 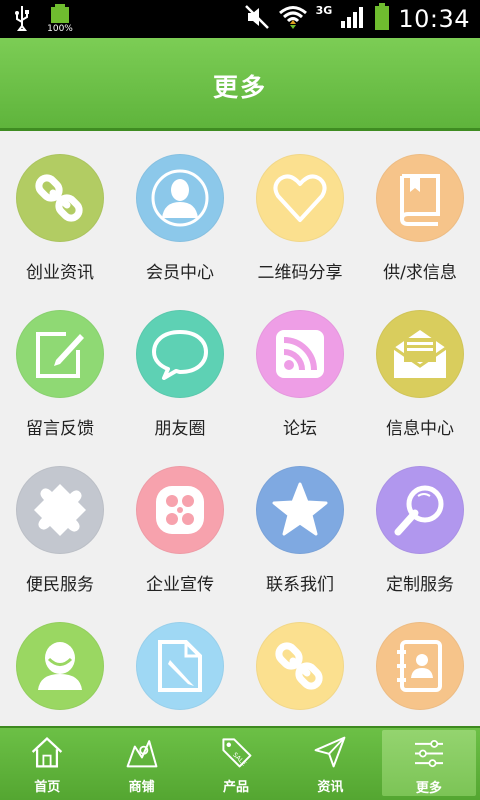 What do you see at coordinates (141, 787) in the screenshot?
I see `tab-label: 商铺` at bounding box center [141, 787].